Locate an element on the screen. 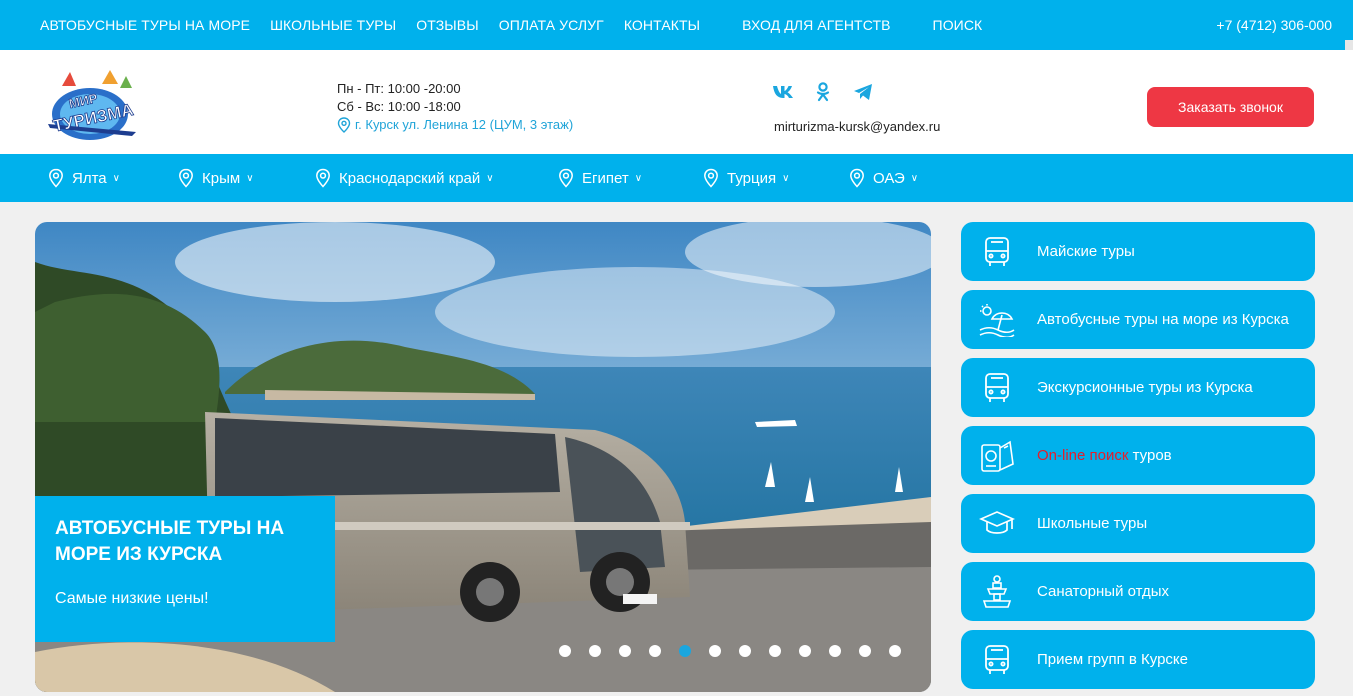  menu-label: On-line поиск туров is located at coordinates (1104, 455).